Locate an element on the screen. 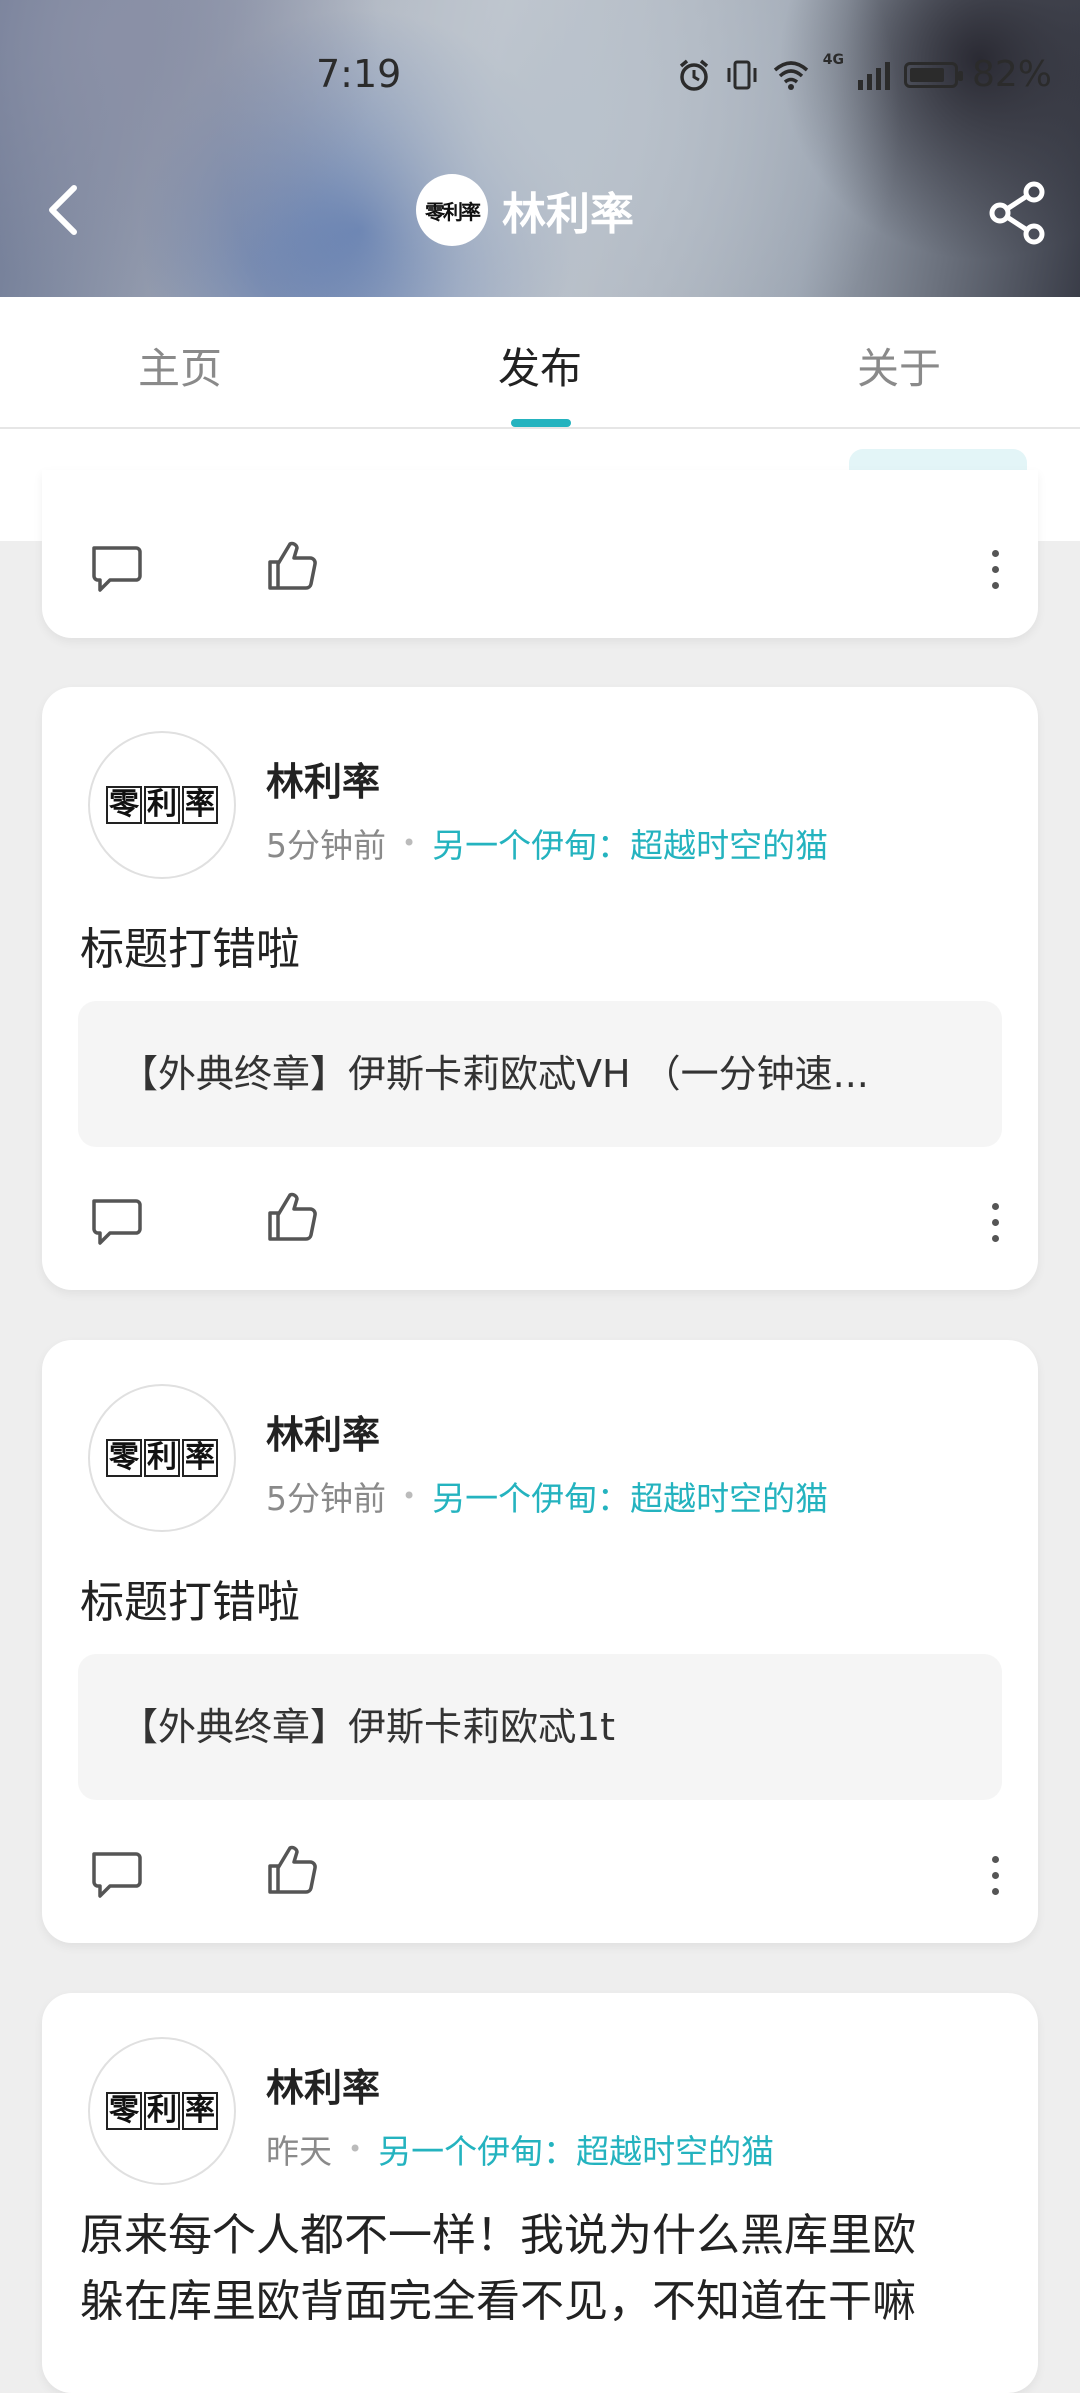 This screenshot has height=2393, width=1080. quoted-post: 【外典终章】伊斯卡莉欧忒1t is located at coordinates (540, 1727).